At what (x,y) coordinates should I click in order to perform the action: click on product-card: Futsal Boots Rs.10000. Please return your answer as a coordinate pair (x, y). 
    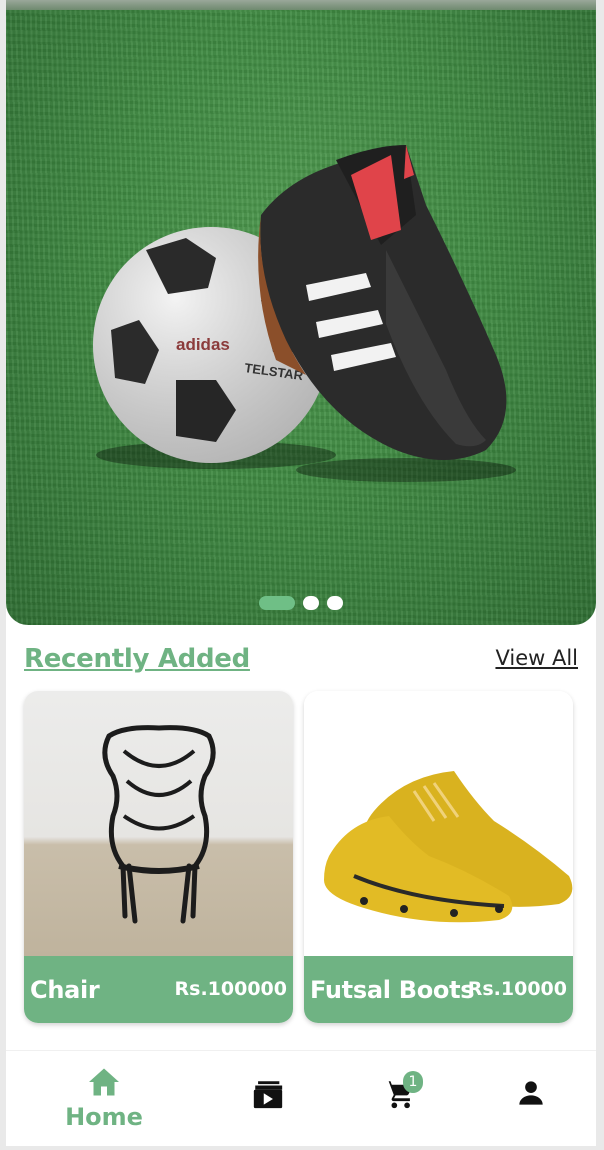
    Looking at the image, I should click on (438, 857).